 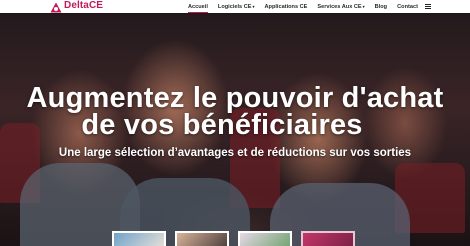 I want to click on brand-name: DeltaCE, so click(x=84, y=5).